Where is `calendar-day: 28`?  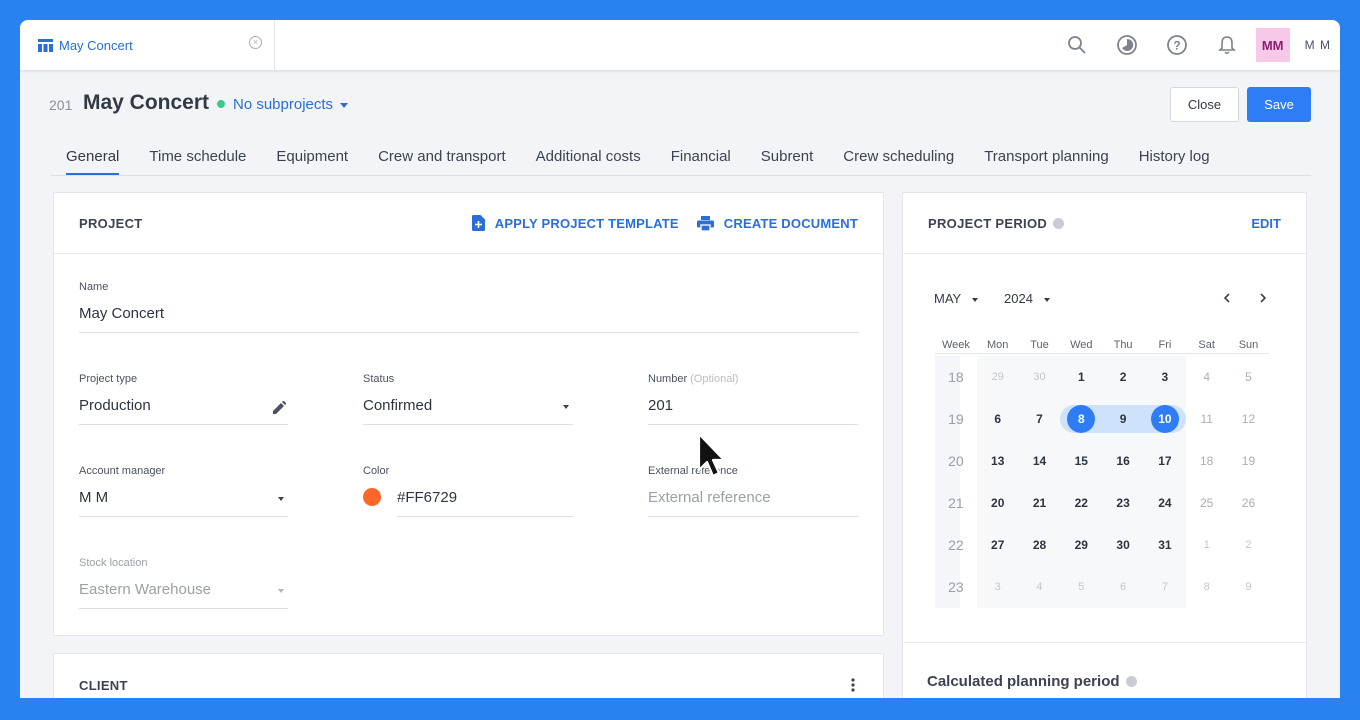
calendar-day: 28 is located at coordinates (1040, 545).